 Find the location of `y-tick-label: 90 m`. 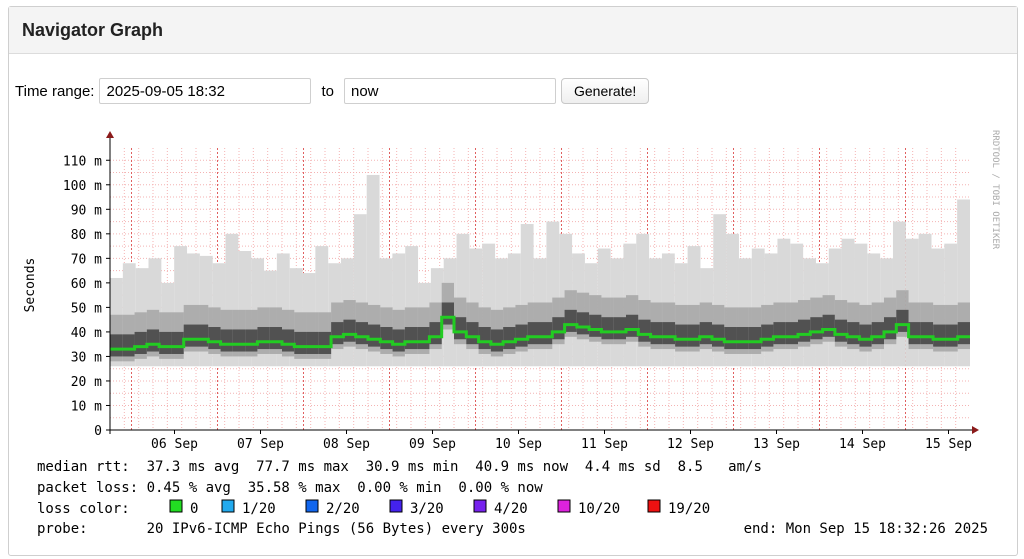

y-tick-label: 90 m is located at coordinates (86, 210).